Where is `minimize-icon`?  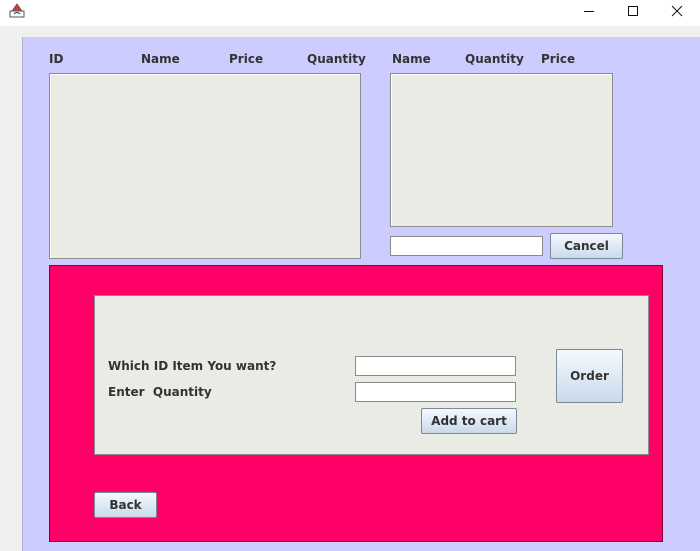 minimize-icon is located at coordinates (589, 11).